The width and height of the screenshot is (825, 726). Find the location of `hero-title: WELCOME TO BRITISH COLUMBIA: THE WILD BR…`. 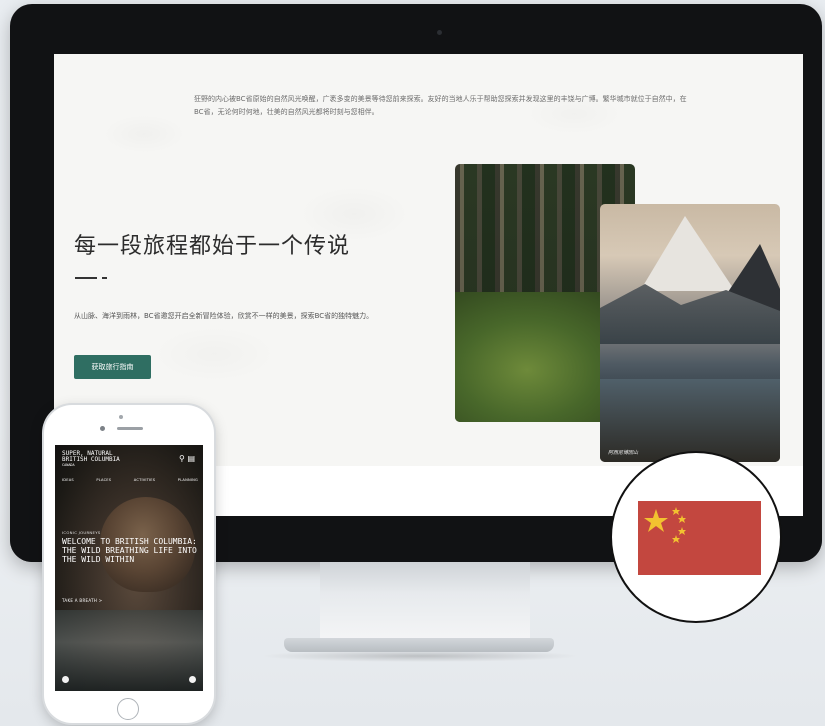

hero-title: WELCOME TO BRITISH COLUMBIA: THE WILD BR… is located at coordinates (129, 550).